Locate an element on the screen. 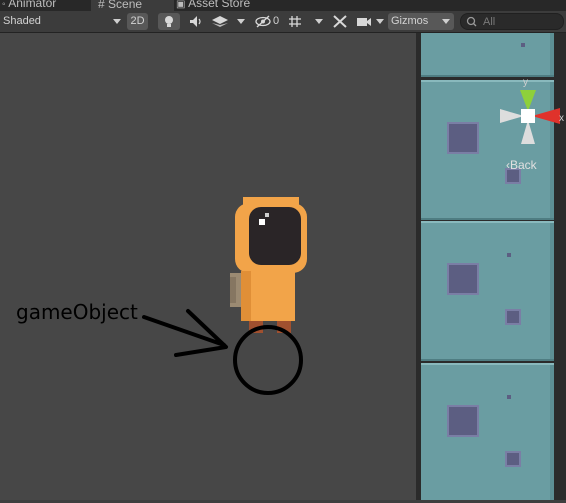 The image size is (566, 503). tab-asset-store-label: Asset Store is located at coordinates (219, 5).